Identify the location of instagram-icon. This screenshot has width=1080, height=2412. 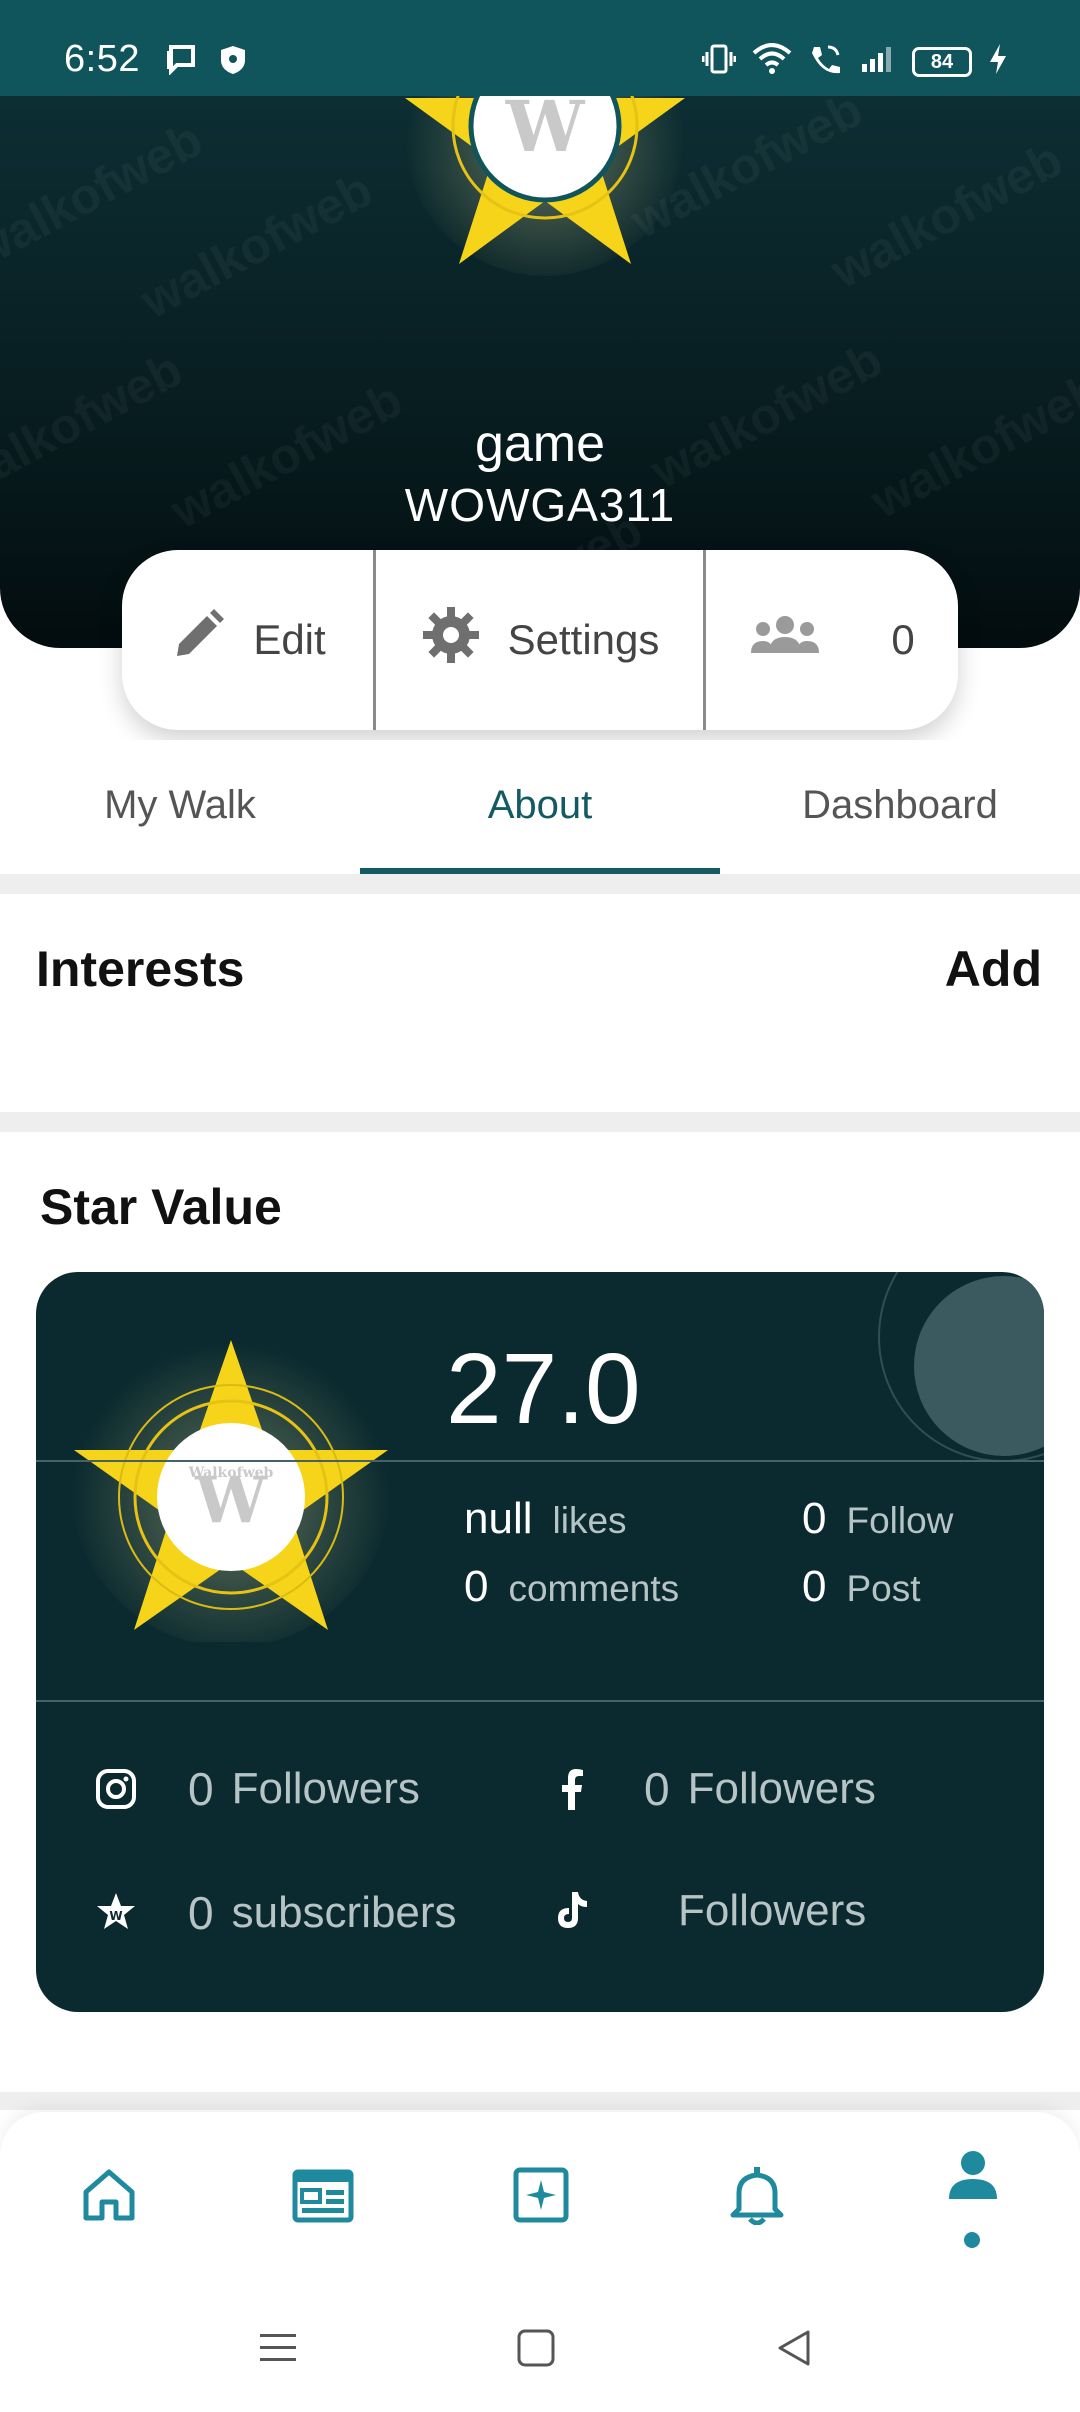
(116, 1789).